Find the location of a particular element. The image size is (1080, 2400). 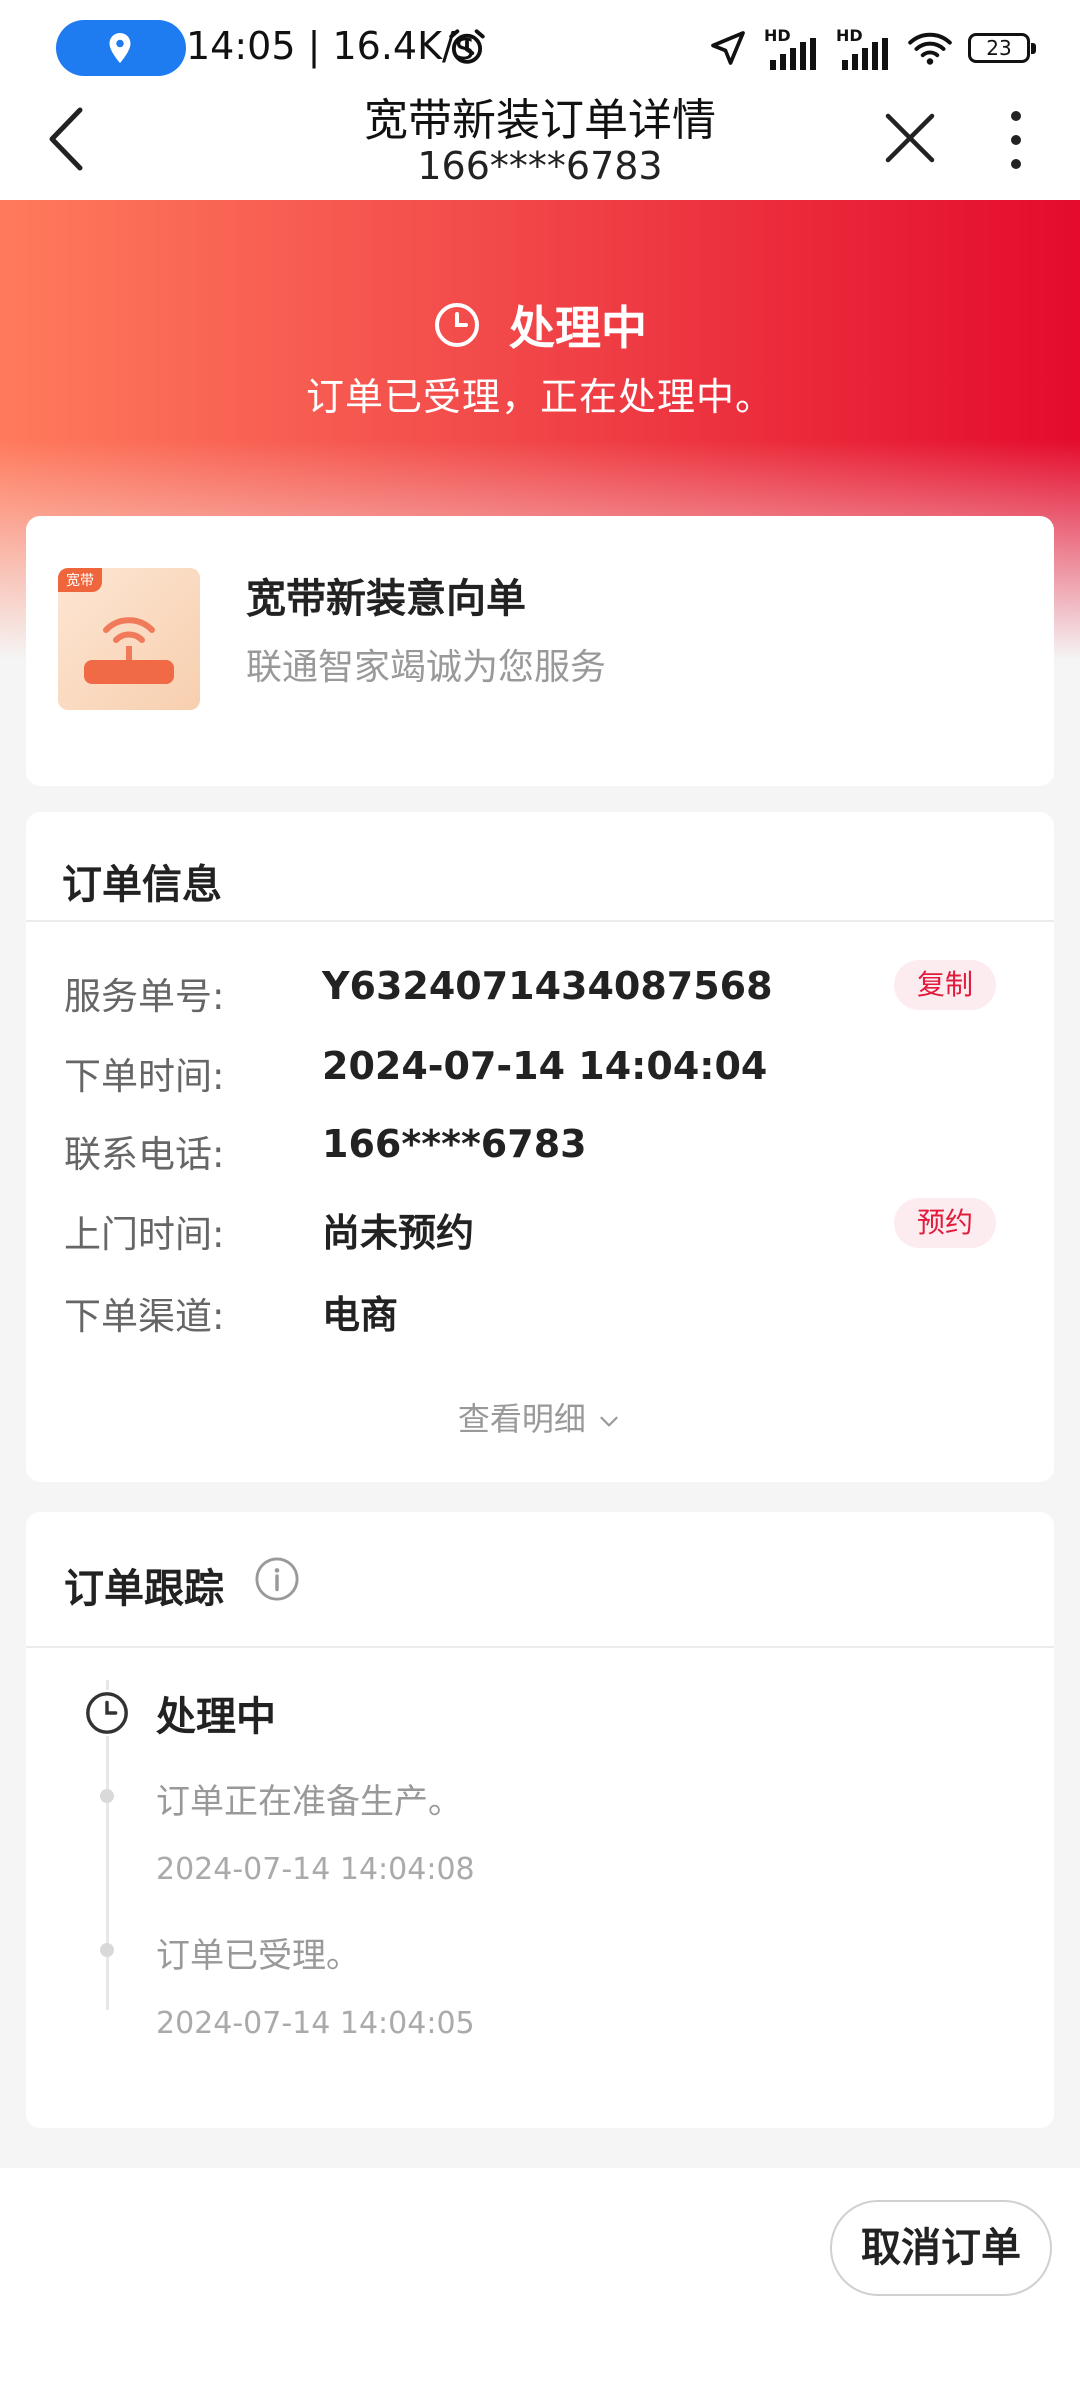

order-status-description: 订单已受理，正在处理中。 is located at coordinates (539, 397).